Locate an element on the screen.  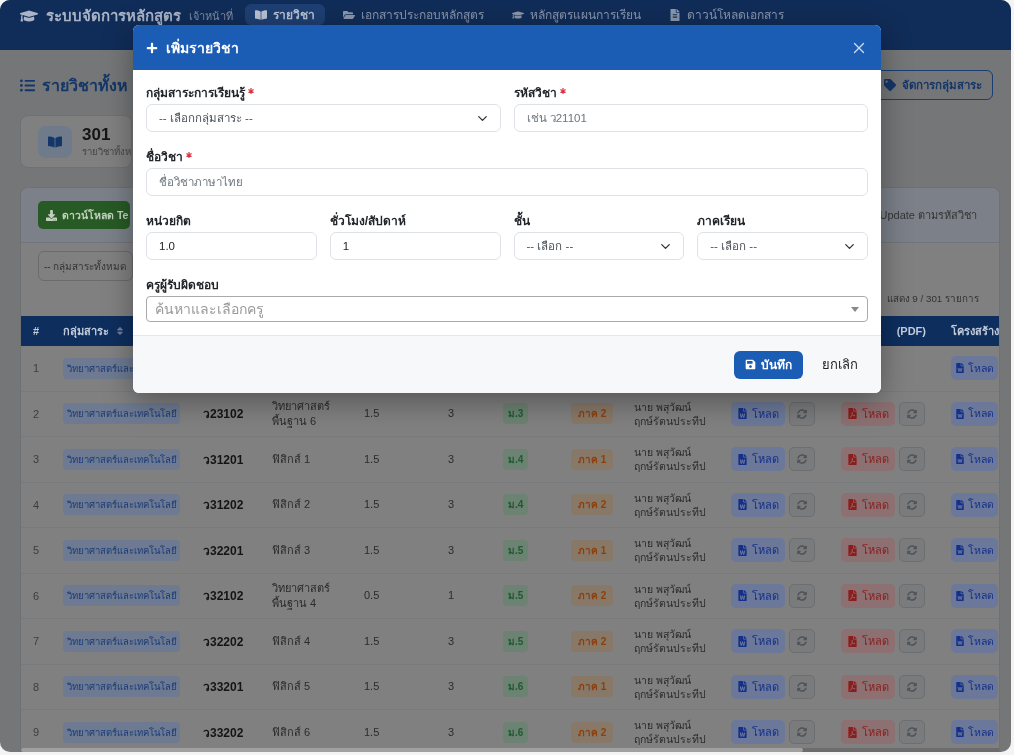
nav-tab: หลักสูตรแผนการเรียน is located at coordinates (576, 14).